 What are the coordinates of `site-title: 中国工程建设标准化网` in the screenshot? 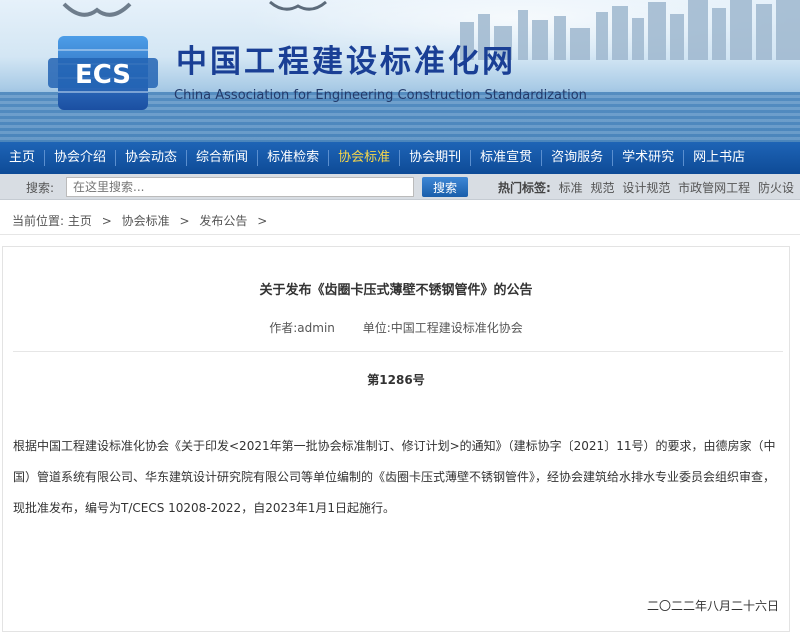 It's located at (346, 62).